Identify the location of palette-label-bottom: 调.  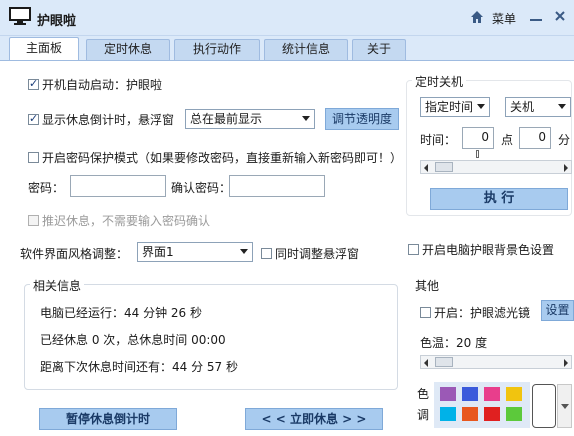
(423, 415).